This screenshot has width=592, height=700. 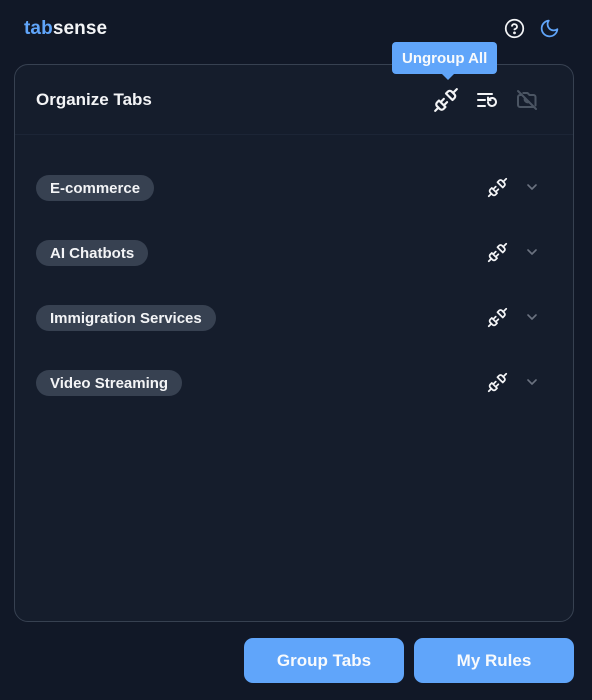 What do you see at coordinates (294, 262) in the screenshot?
I see `group-row: AI Chatbots` at bounding box center [294, 262].